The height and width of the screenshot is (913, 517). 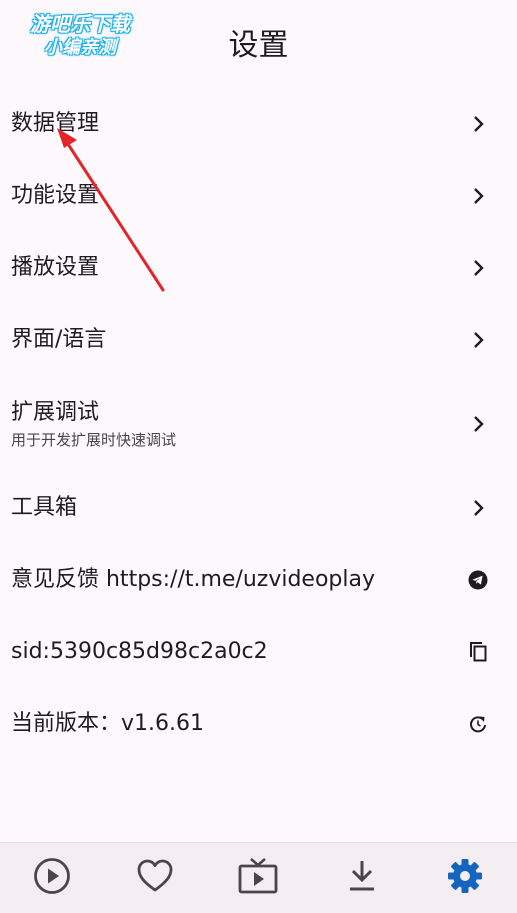 I want to click on settings-item-label: 播放设置, so click(x=55, y=267).